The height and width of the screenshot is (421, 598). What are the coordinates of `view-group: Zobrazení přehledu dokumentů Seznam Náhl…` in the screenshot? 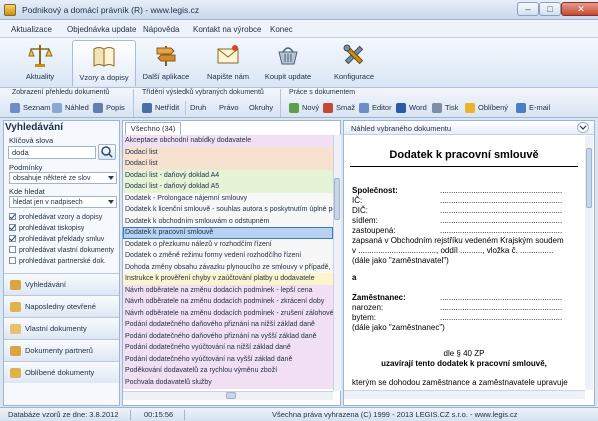 It's located at (71, 103).